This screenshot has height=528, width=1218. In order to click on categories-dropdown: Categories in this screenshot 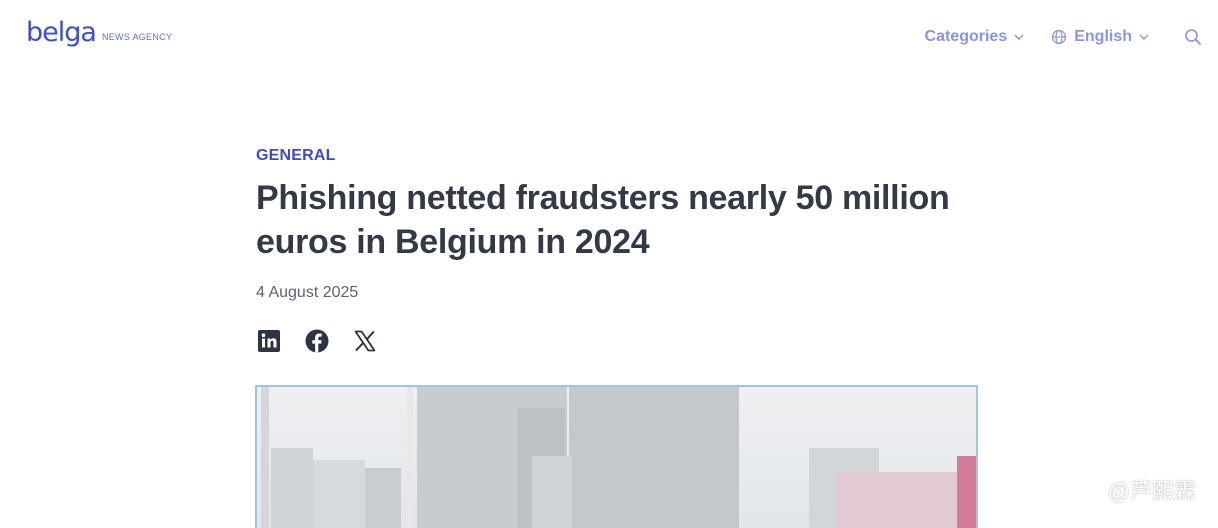, I will do `click(975, 37)`.